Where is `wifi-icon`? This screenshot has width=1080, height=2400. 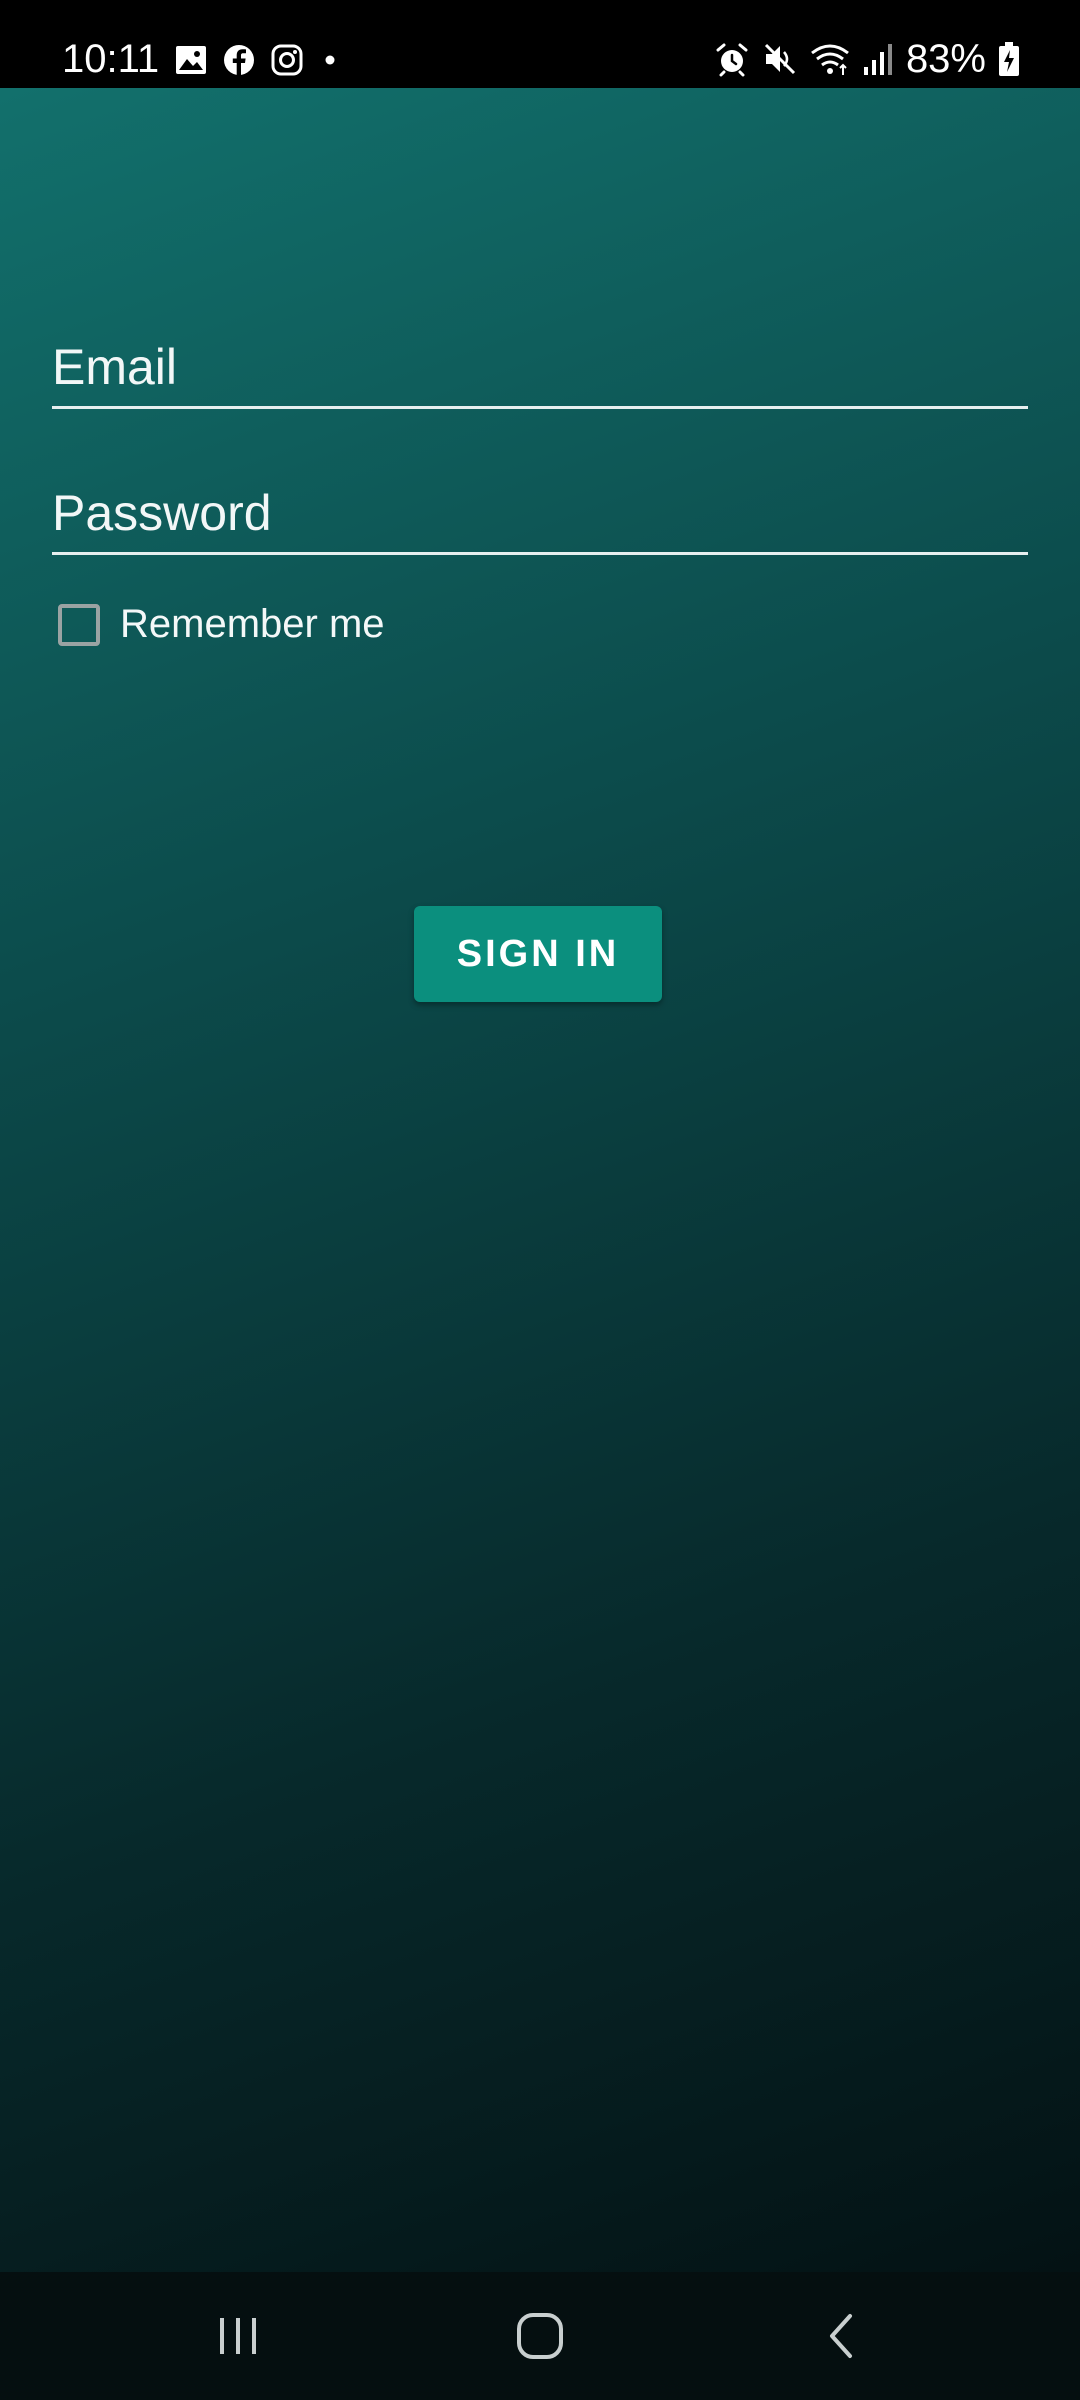
wifi-icon is located at coordinates (830, 59).